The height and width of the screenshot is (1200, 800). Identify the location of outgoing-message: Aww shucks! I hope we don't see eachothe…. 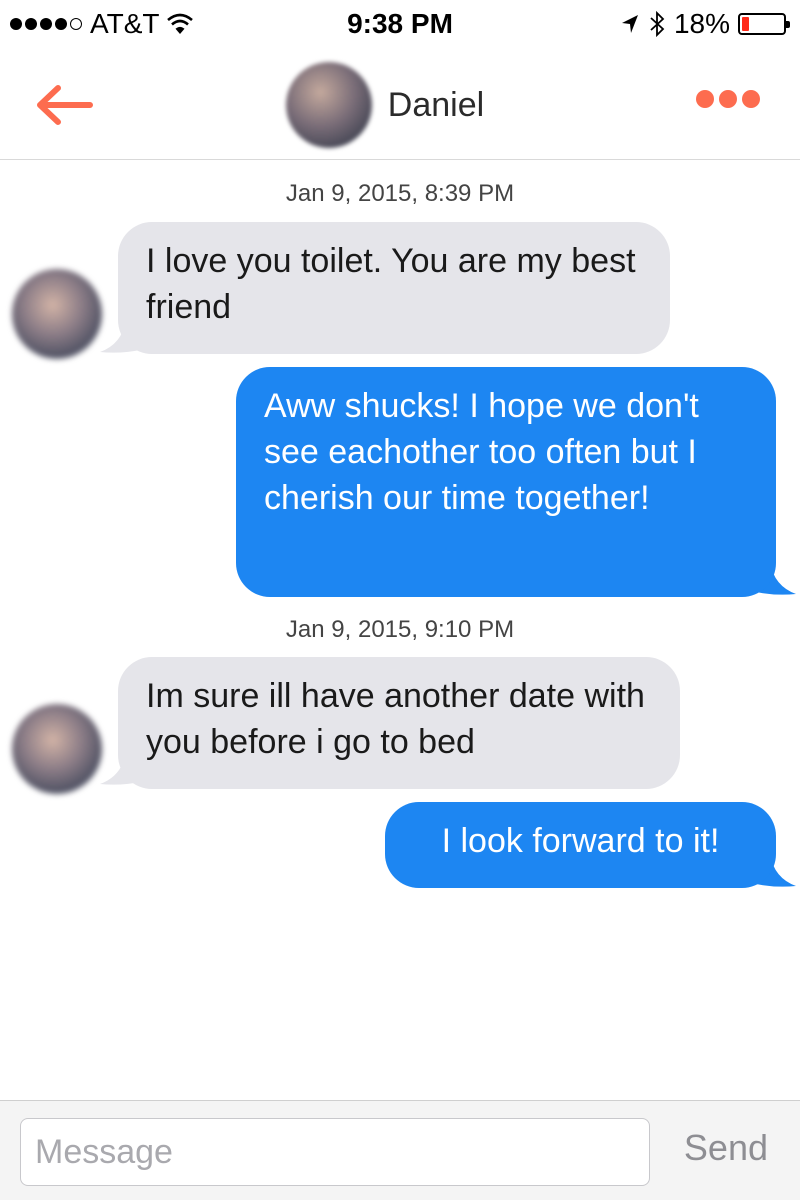
(506, 482).